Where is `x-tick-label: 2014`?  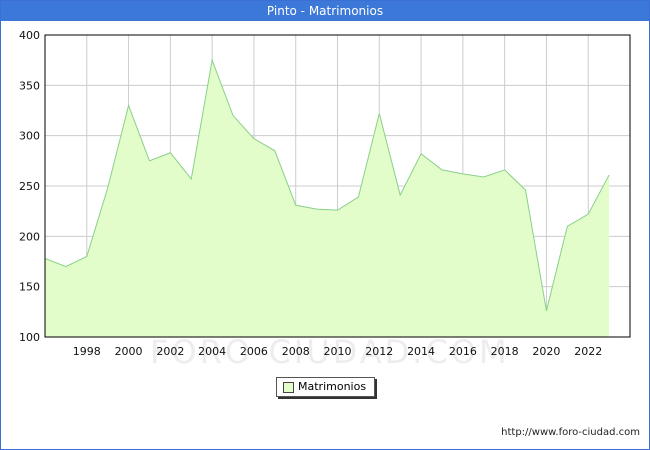
x-tick-label: 2014 is located at coordinates (421, 351).